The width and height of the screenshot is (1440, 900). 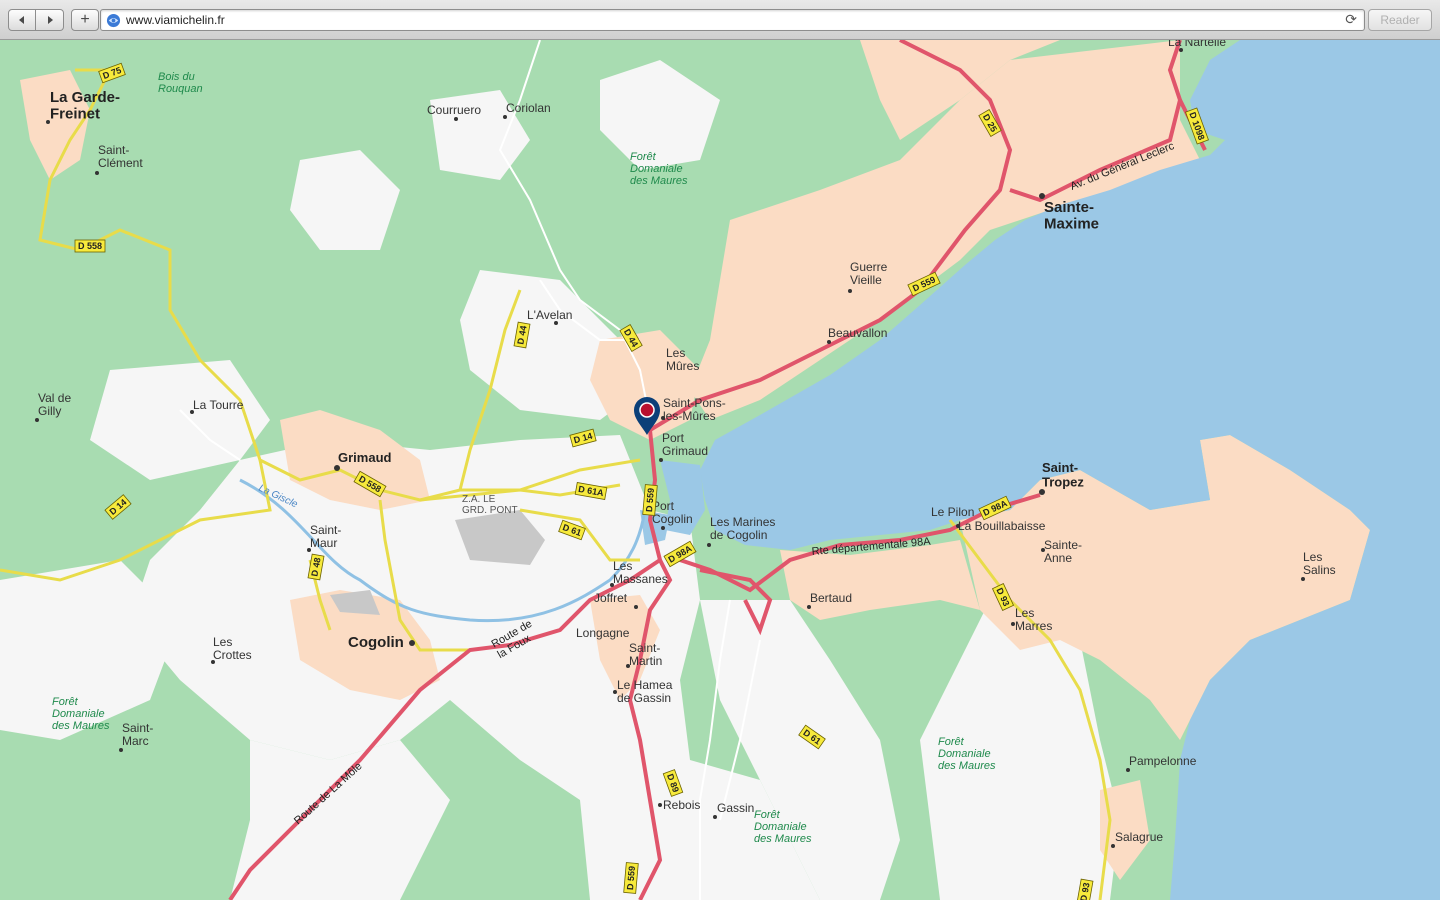 I want to click on place-label: Beauvallon, so click(x=857, y=333).